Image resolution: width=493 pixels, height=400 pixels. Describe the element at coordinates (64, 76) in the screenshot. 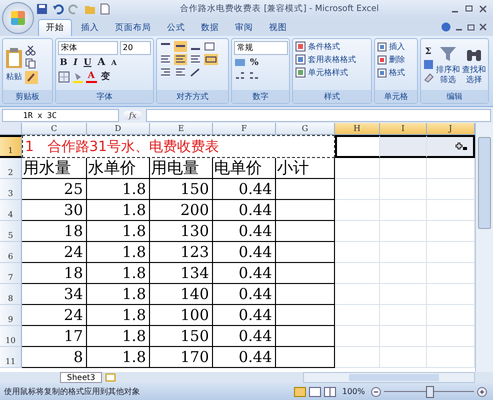

I see `border-icon` at that location.